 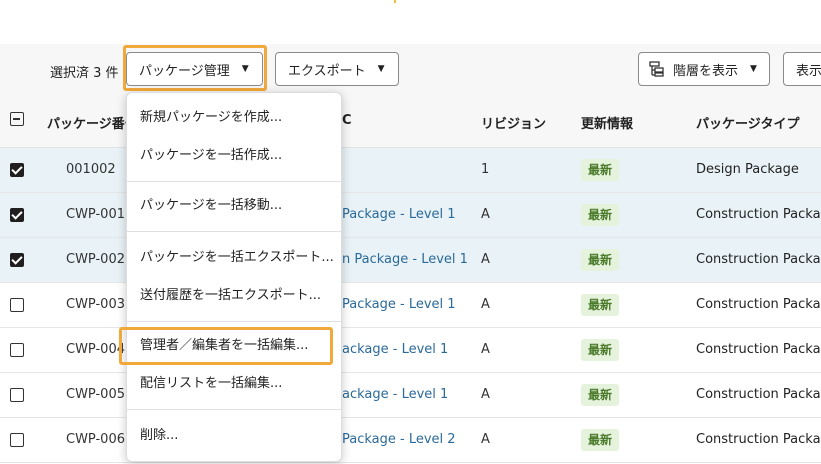 I want to click on package-name-link: Package - Level 2, so click(x=399, y=439).